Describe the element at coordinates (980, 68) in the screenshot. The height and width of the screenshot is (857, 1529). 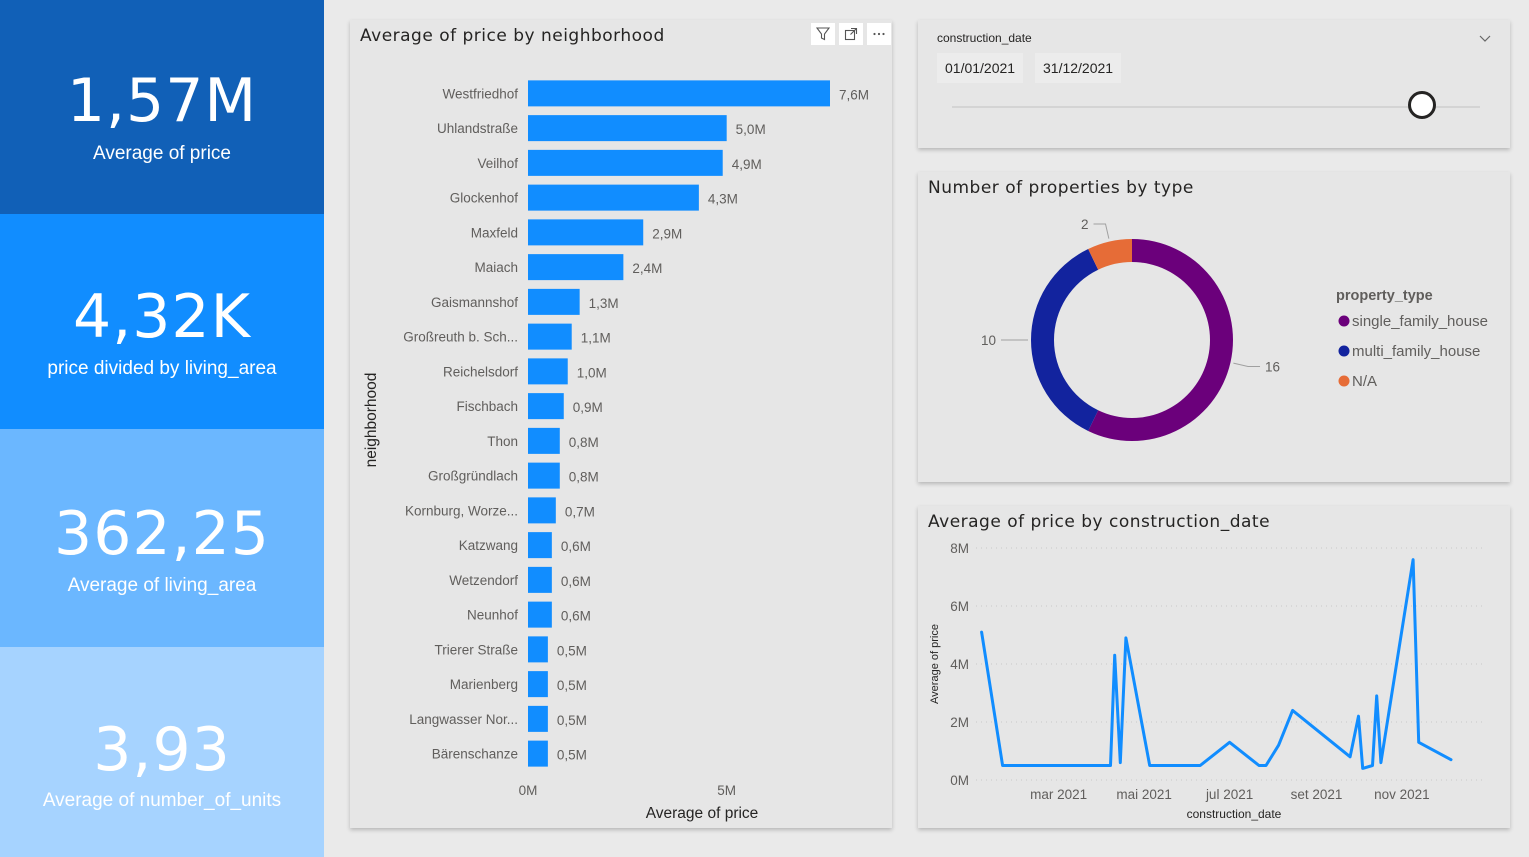
I see `slicer-start-date-input: 01/01/2021` at that location.